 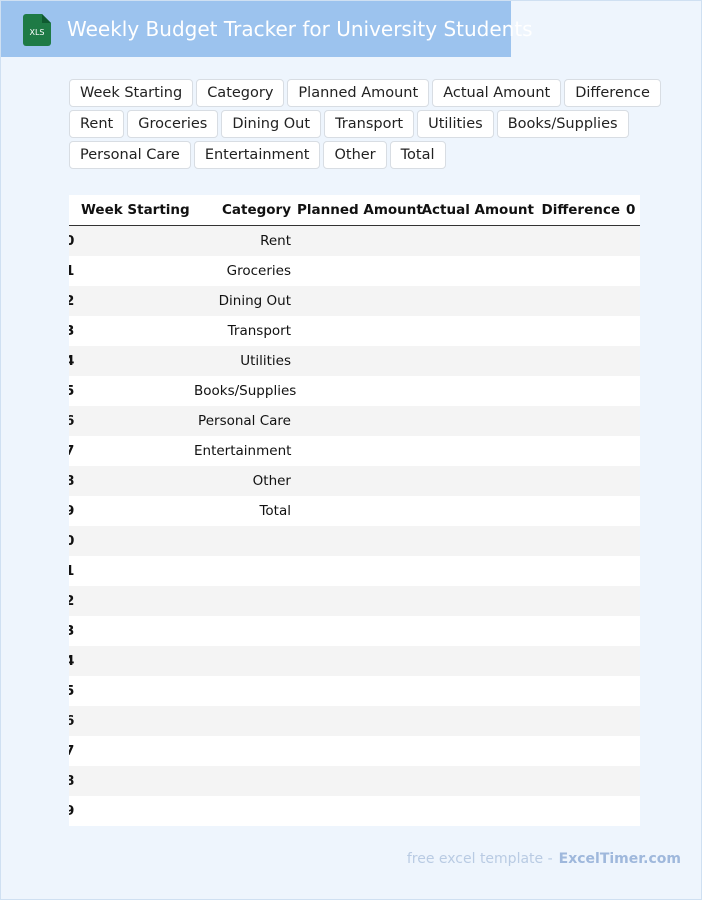 I want to click on table-cell: Utilities, so click(x=245, y=361).